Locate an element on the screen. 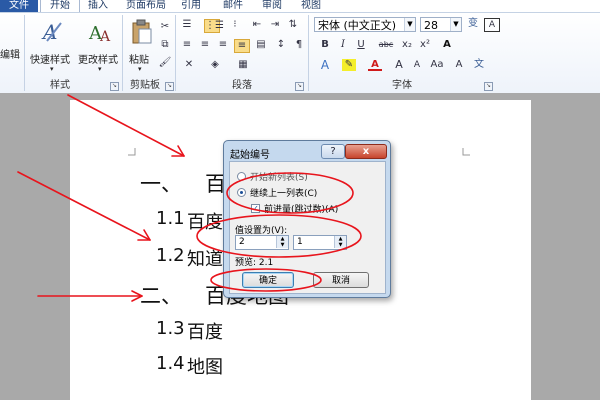 This screenshot has height=400, width=600. align-right-icon: ≡ is located at coordinates (223, 45).